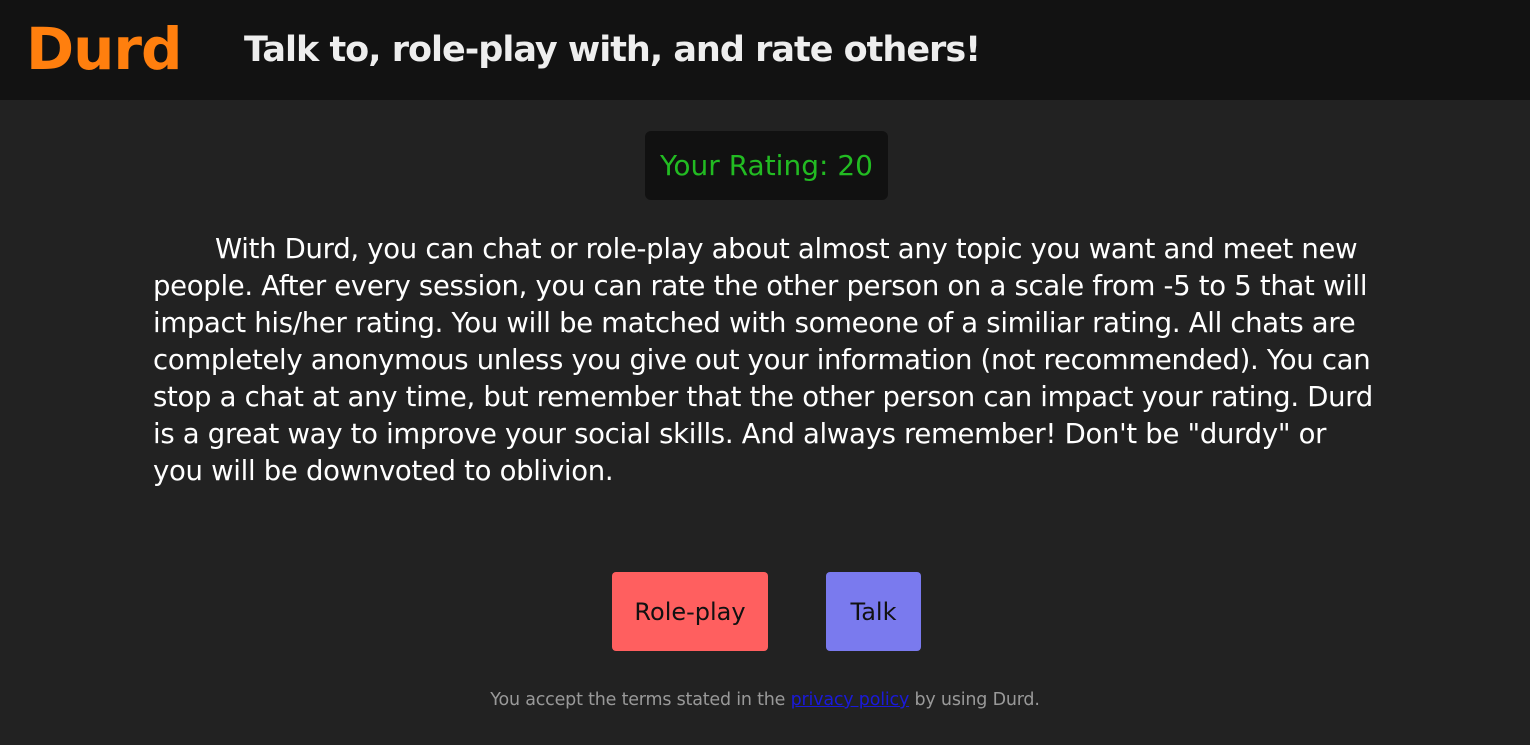 This screenshot has width=1530, height=745. I want to click on privacy-policy-link: privacy policy, so click(850, 700).